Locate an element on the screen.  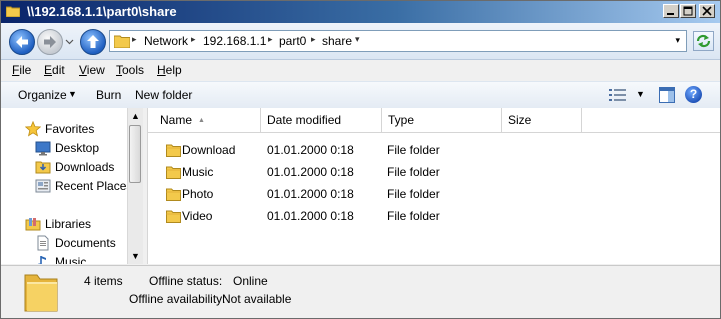
nav-recent-places-label: Recent Places is located at coordinates (91, 186).